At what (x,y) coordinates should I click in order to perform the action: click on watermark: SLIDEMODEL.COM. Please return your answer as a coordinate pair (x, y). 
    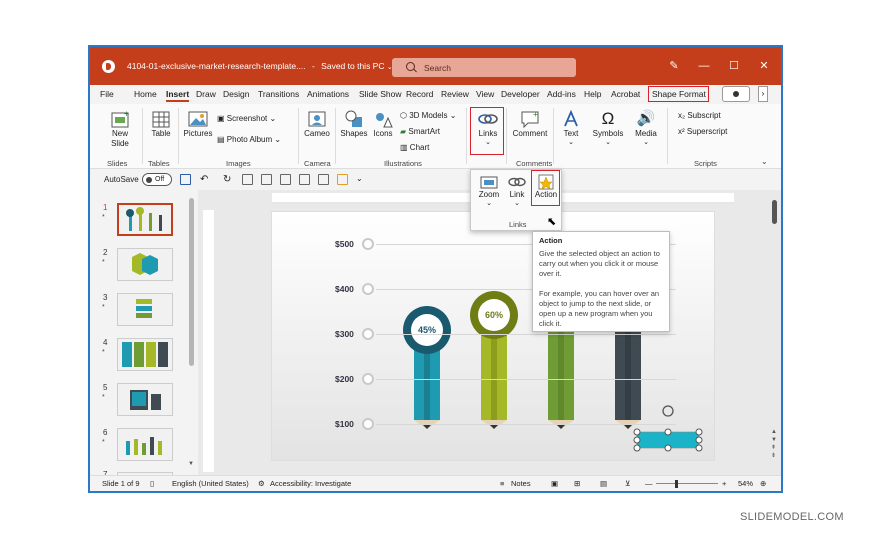
    Looking at the image, I should click on (792, 517).